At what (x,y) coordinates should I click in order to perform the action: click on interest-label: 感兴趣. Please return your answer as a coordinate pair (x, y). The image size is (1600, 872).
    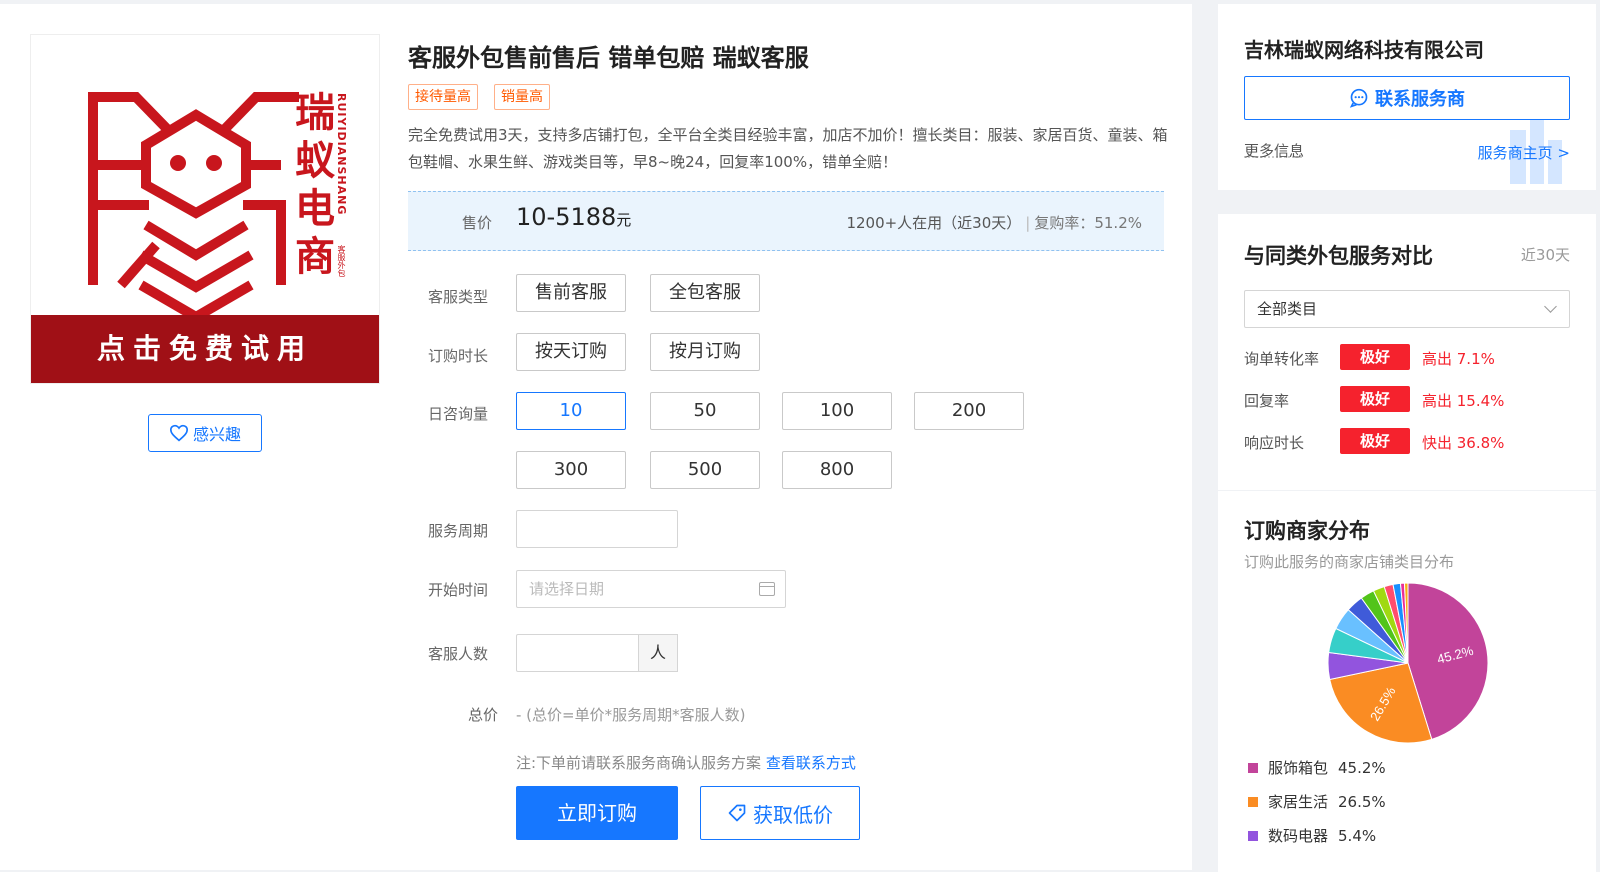
    Looking at the image, I should click on (216, 434).